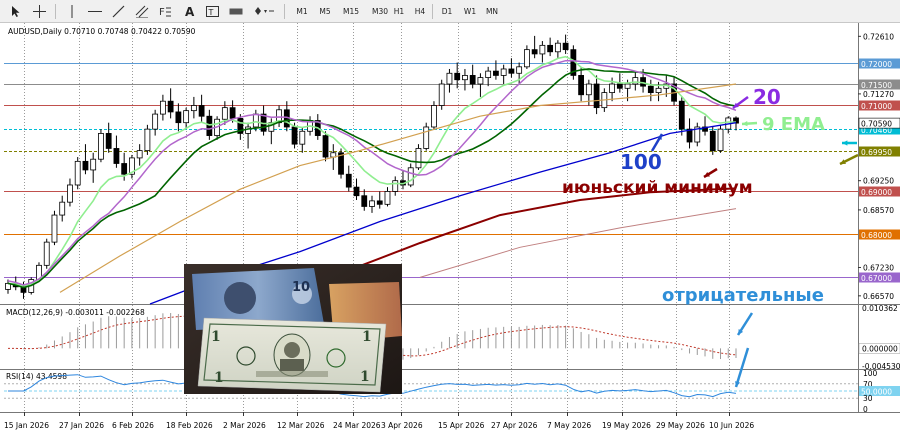 This screenshot has width=900, height=437. What do you see at coordinates (492, 11) in the screenshot?
I see `timeframe-mn: MN` at bounding box center [492, 11].